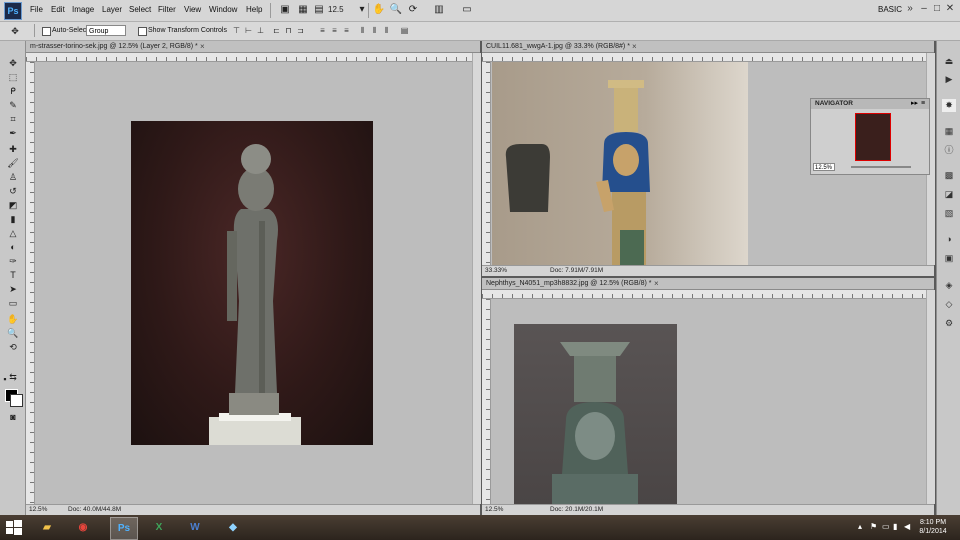 The image size is (960, 540). Describe the element at coordinates (38, 510) in the screenshot. I see `doc-1-zoom: 12.5%` at that location.